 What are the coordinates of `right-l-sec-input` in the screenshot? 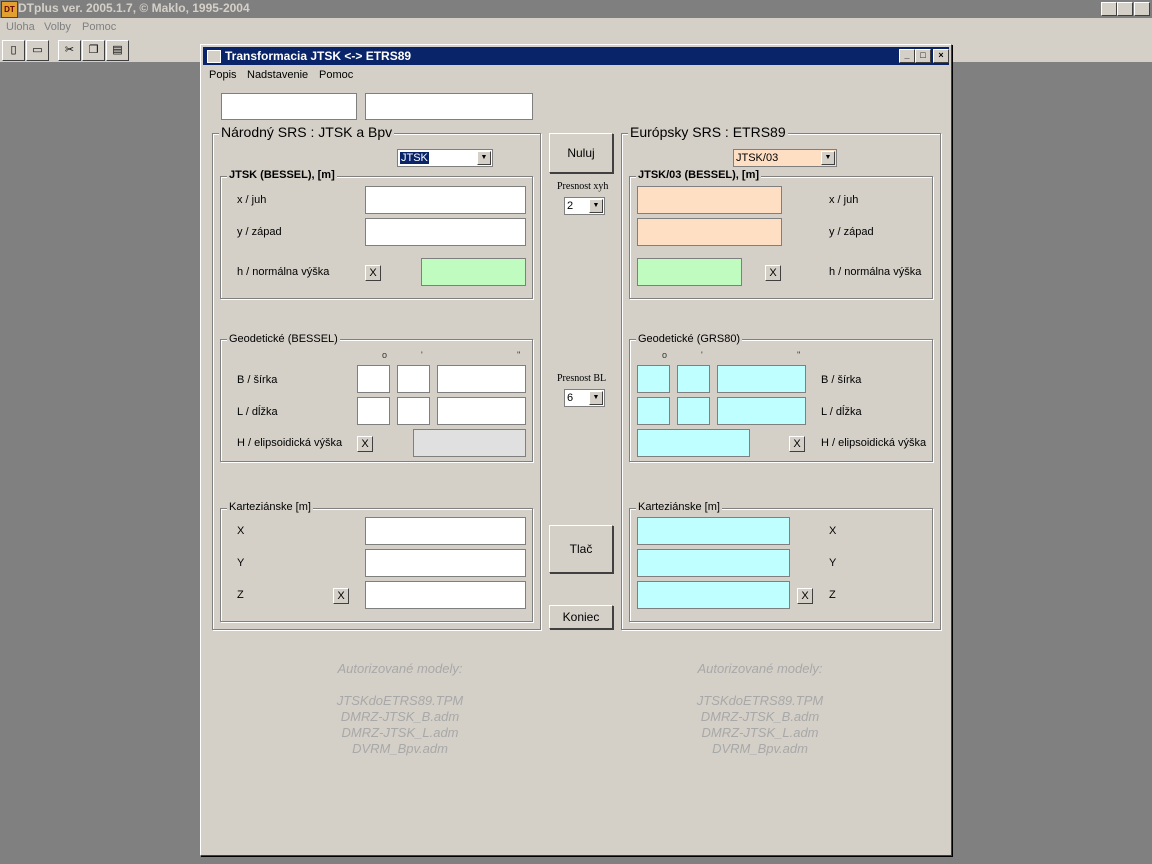 It's located at (761, 411).